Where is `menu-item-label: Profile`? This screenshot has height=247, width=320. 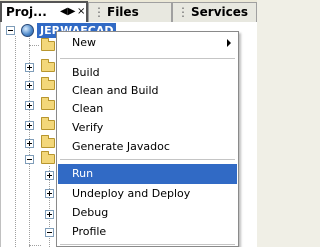
menu-item-label: Profile is located at coordinates (89, 231).